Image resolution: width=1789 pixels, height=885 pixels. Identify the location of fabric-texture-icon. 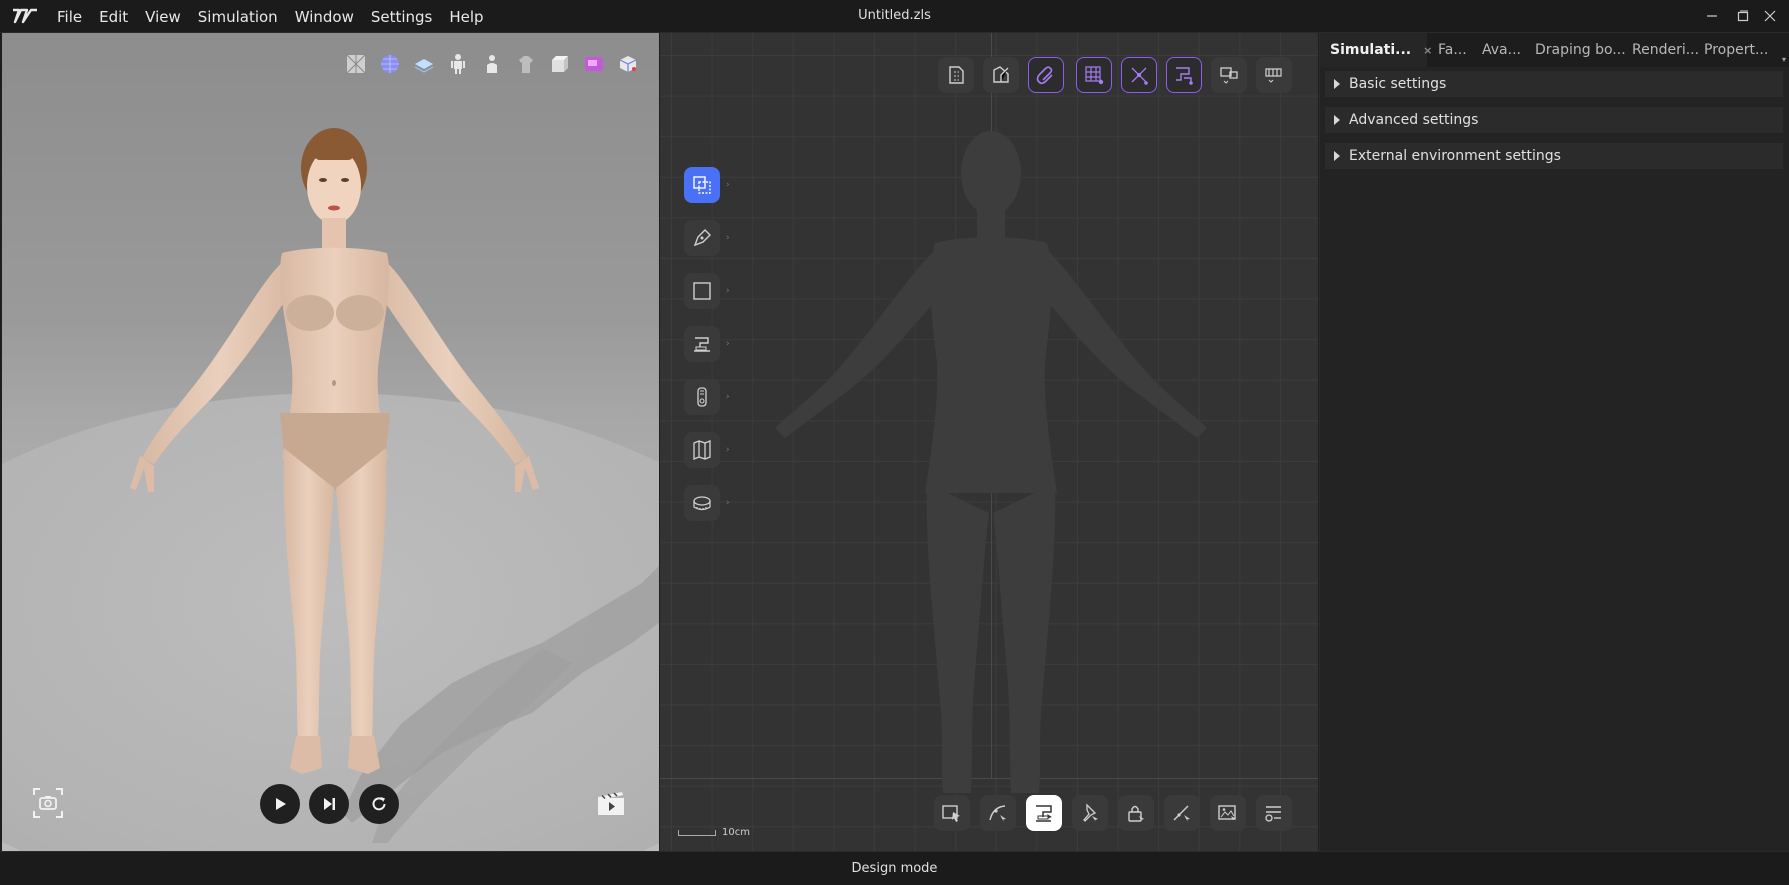
(356, 64).